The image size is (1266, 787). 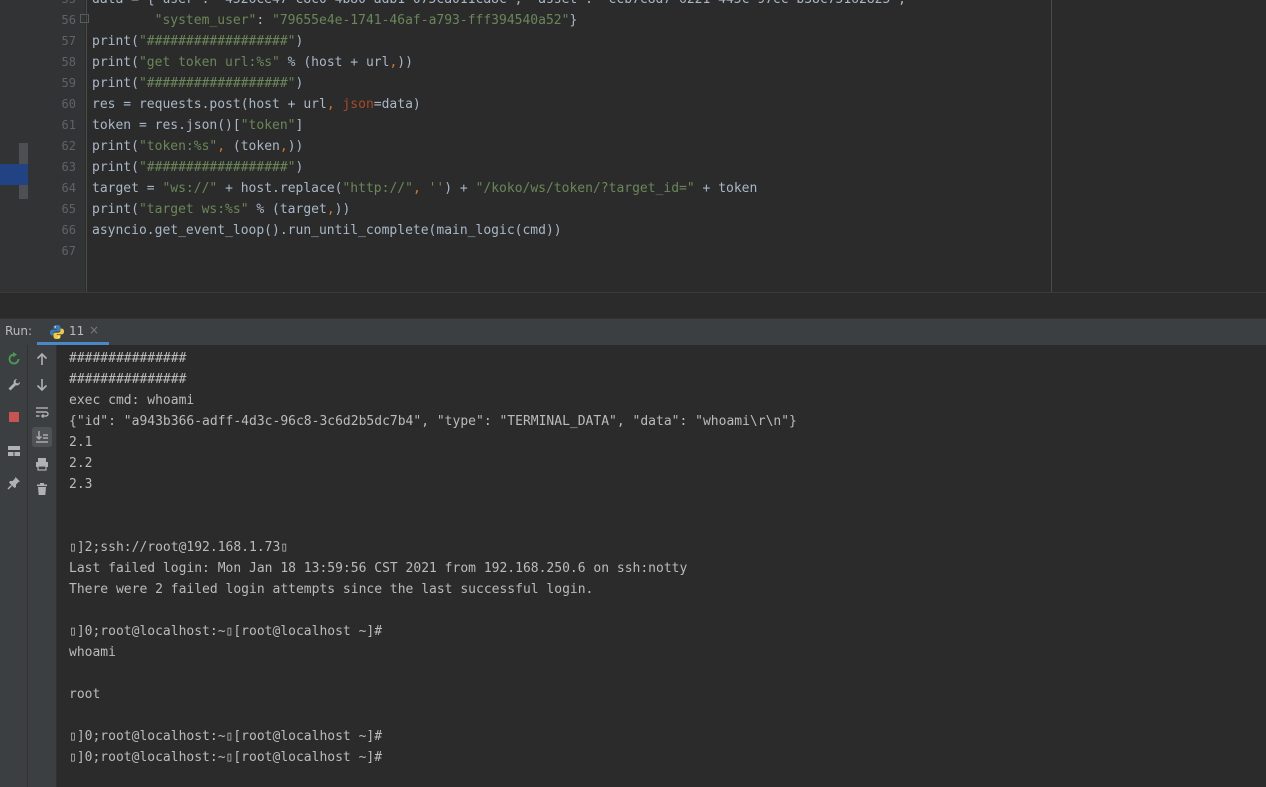 I want to click on soft-wrap-icon, so click(x=42, y=412).